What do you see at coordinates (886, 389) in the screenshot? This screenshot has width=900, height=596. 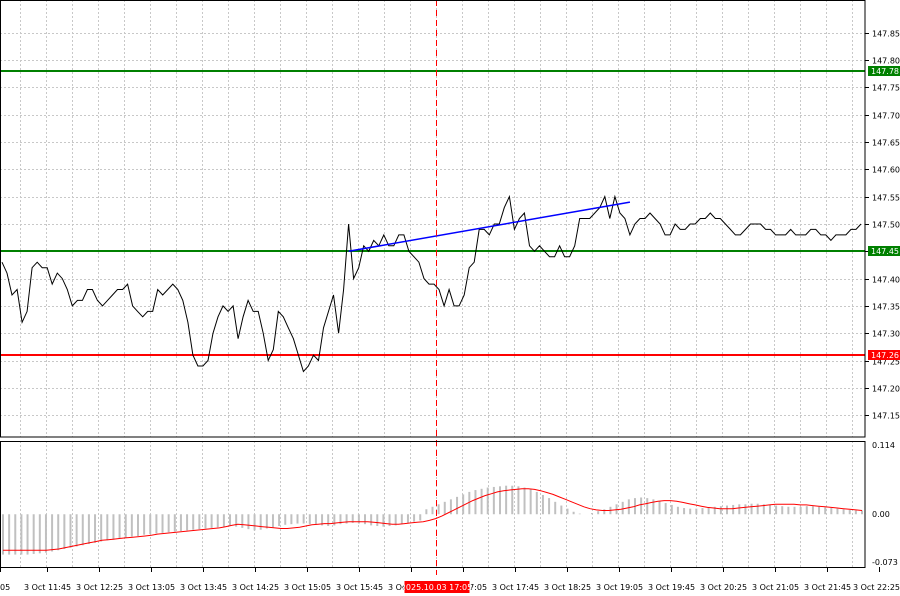 I see `price-y-label-13: 147.20` at bounding box center [886, 389].